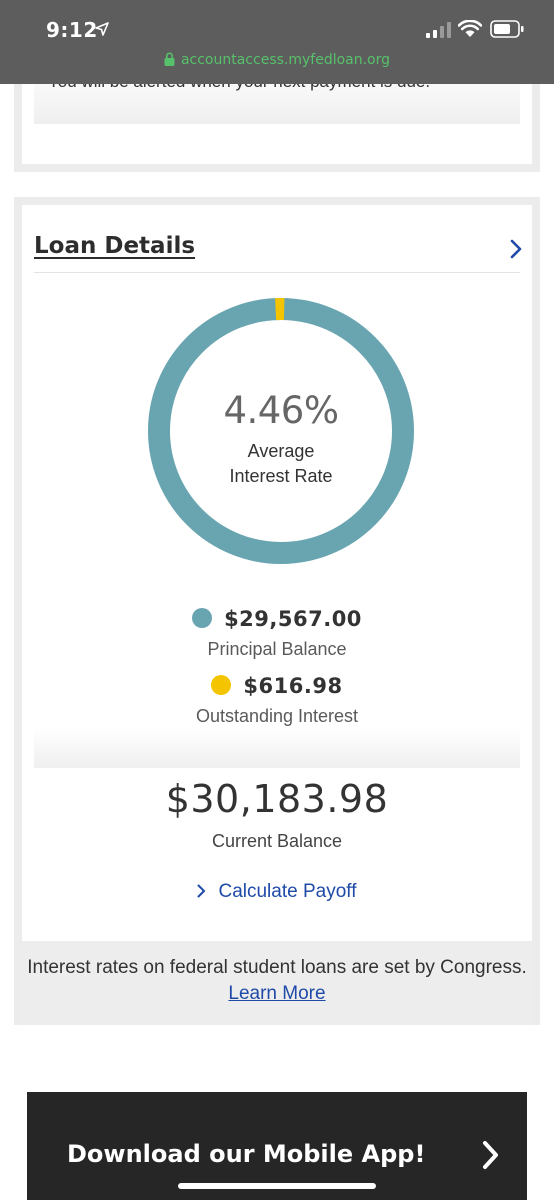  What do you see at coordinates (285, 60) in the screenshot?
I see `url-text: accountaccess.myfedloan.org` at bounding box center [285, 60].